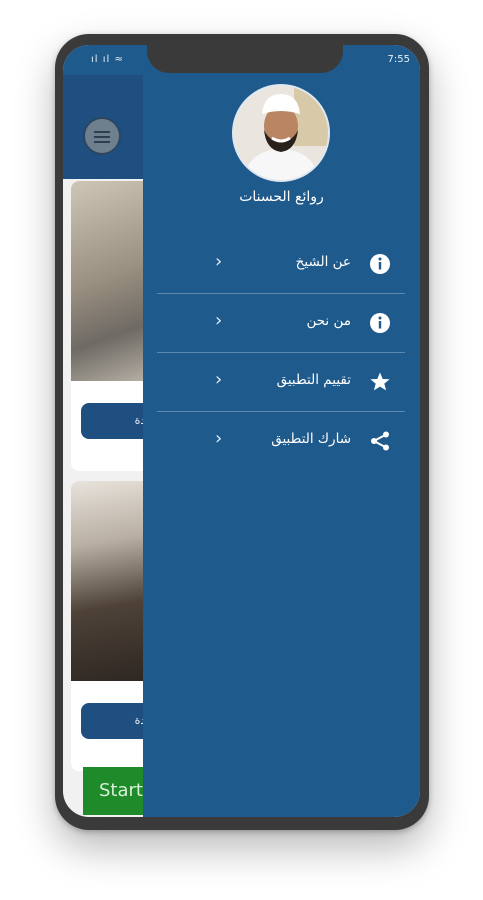 This screenshot has width=483, height=900. I want to click on camera-notch, so click(245, 59).